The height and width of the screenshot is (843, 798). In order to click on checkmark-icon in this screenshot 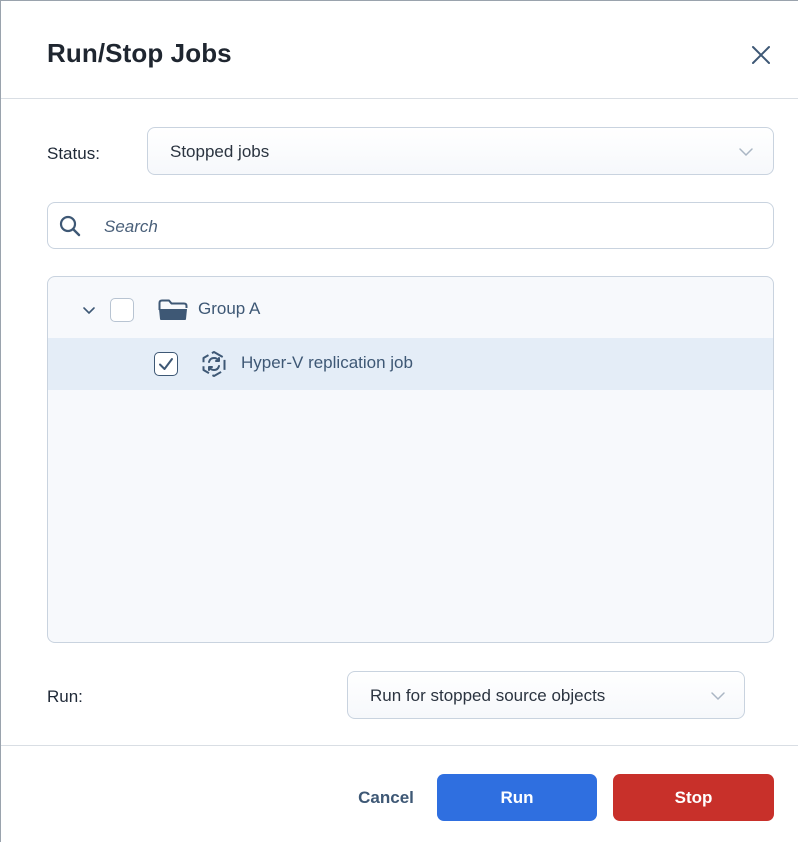, I will do `click(166, 364)`.